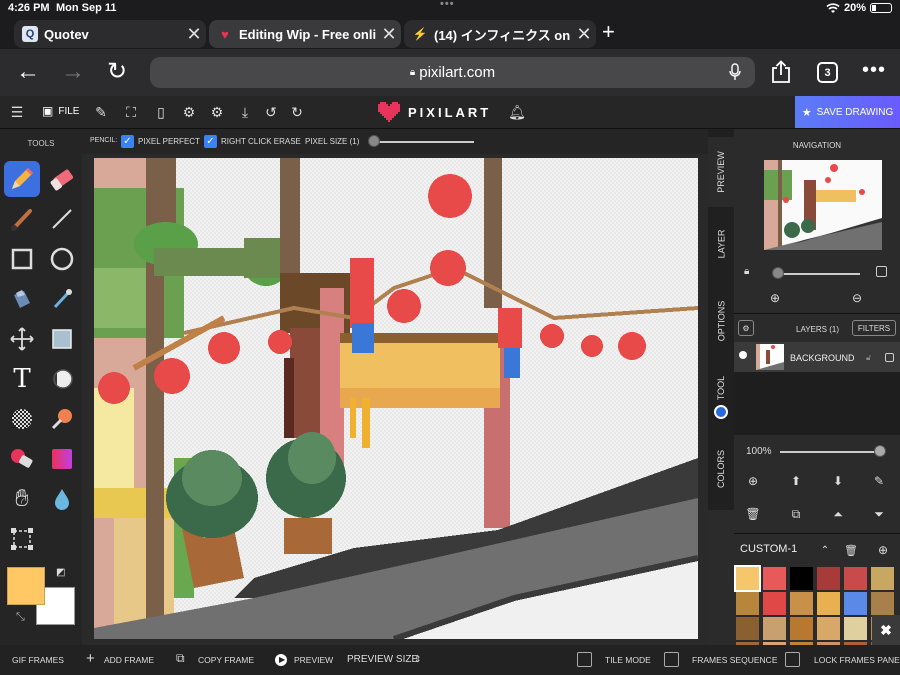 Image resolution: width=900 pixels, height=675 pixels. What do you see at coordinates (721, 321) in the screenshot?
I see `tab-options: OPTIONS` at bounding box center [721, 321].